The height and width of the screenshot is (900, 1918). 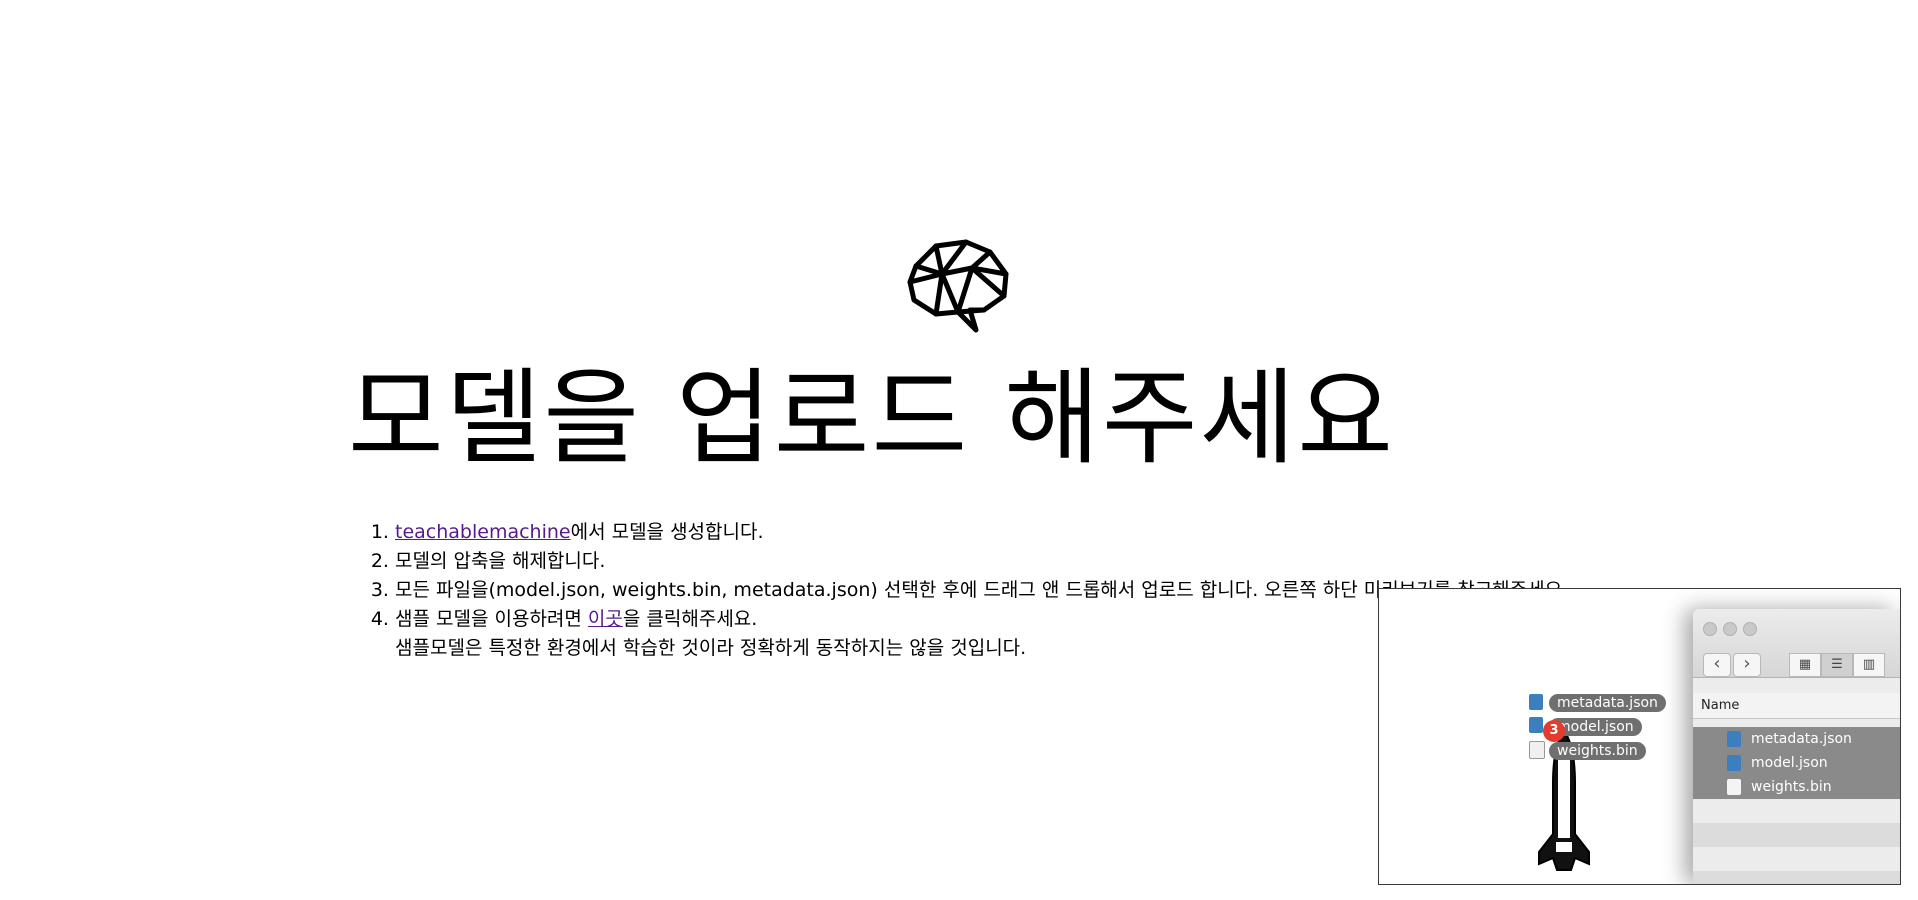 I want to click on file-name: weights.bin, so click(x=1791, y=787).